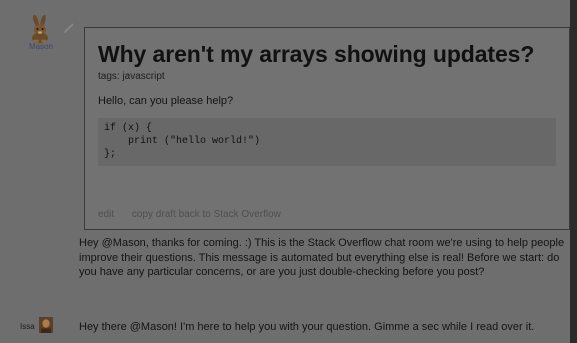 Image resolution: width=577 pixels, height=343 pixels. Describe the element at coordinates (316, 54) in the screenshot. I see `question-title: Why aren't my arrays showing updates?` at that location.